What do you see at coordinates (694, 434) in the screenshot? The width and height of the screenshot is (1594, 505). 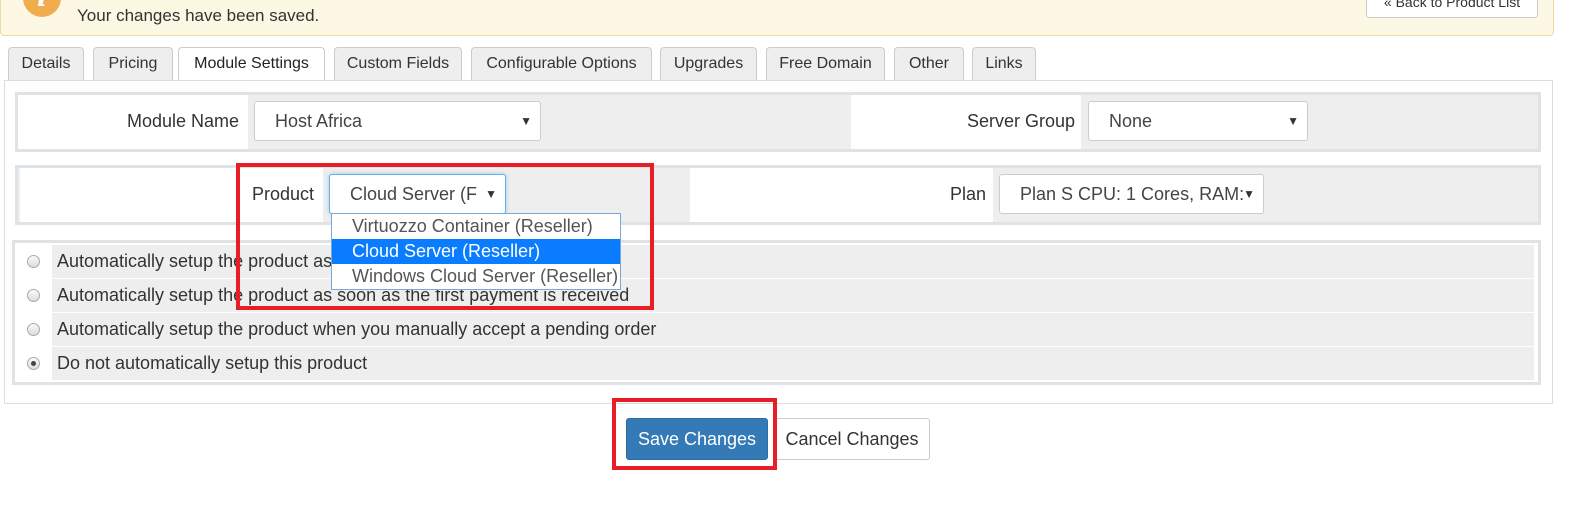 I see `save-highlight-box` at bounding box center [694, 434].